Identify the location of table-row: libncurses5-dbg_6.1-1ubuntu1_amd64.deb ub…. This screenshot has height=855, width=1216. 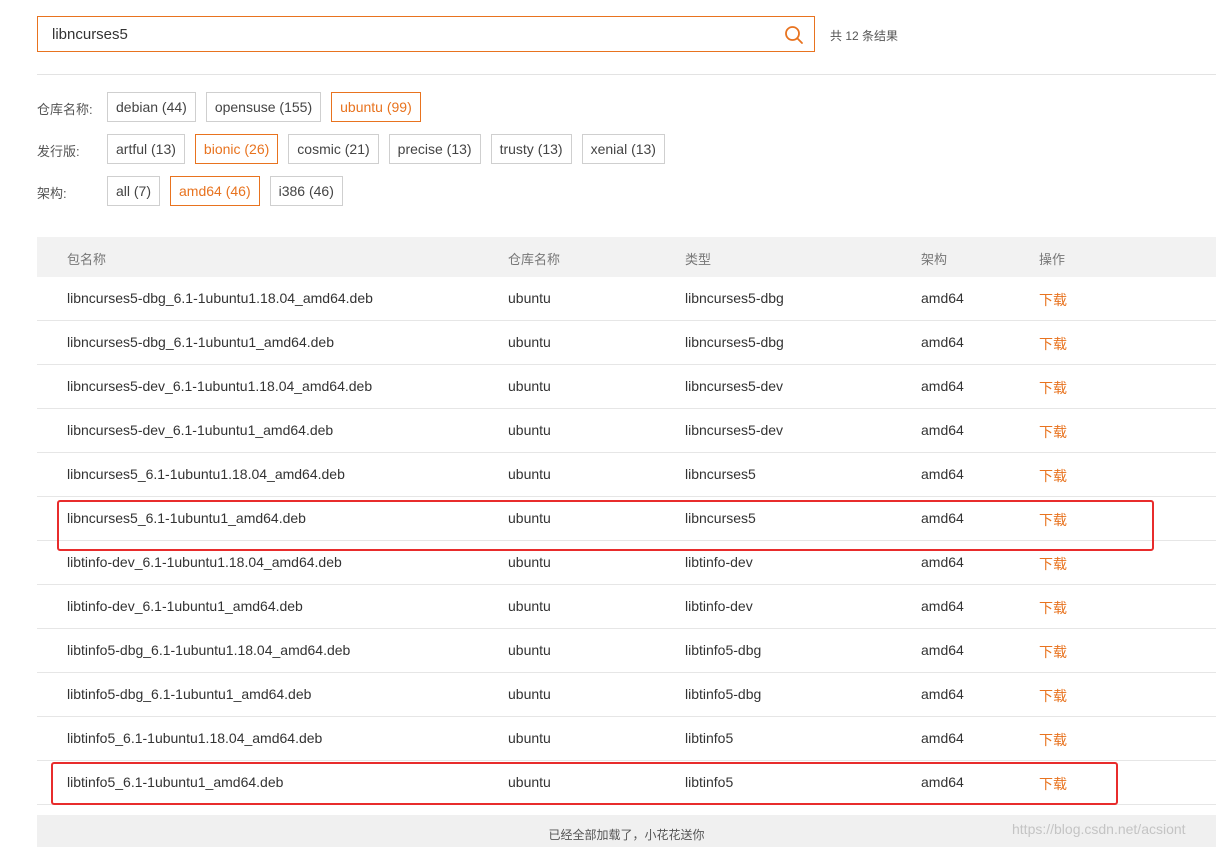
(626, 343).